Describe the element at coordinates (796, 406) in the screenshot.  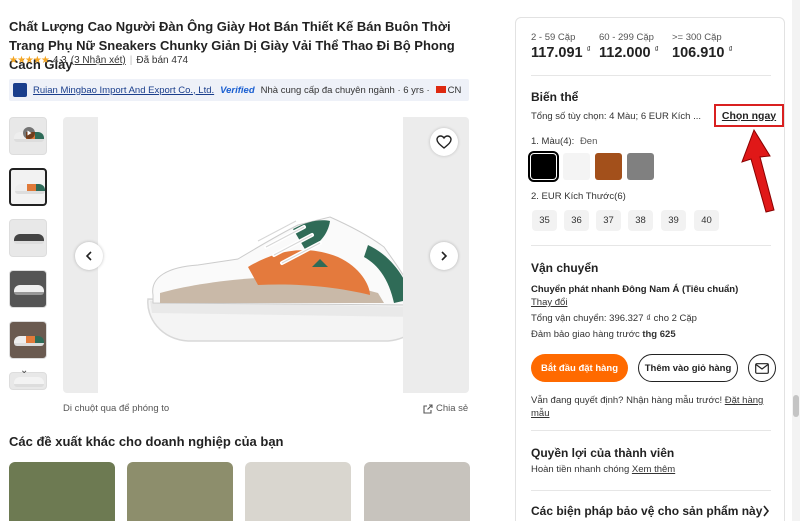
I see `scrollbar-thumb` at that location.